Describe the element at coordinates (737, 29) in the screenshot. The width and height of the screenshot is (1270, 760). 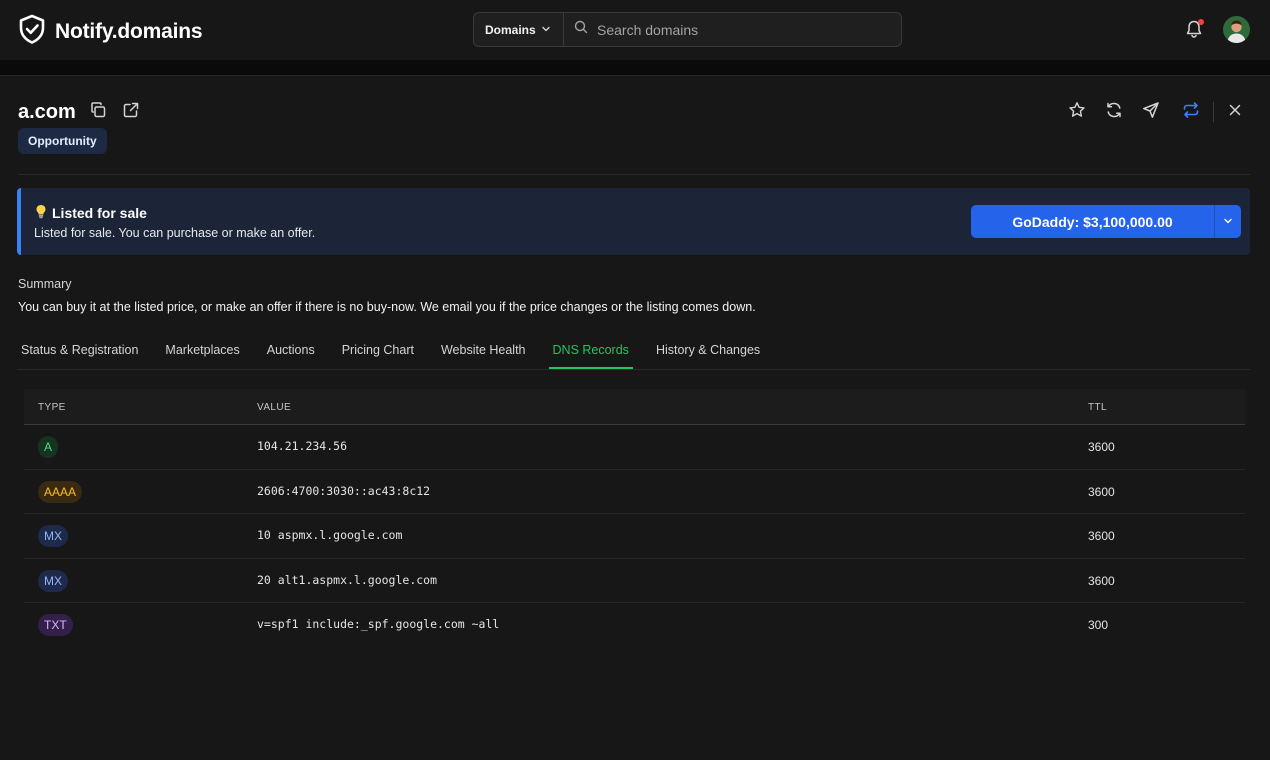
I see `search-input` at that location.